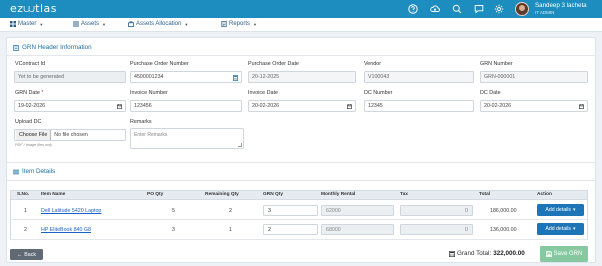 This screenshot has height=266, width=602. What do you see at coordinates (301, 162) in the screenshot?
I see `divider` at bounding box center [301, 162].